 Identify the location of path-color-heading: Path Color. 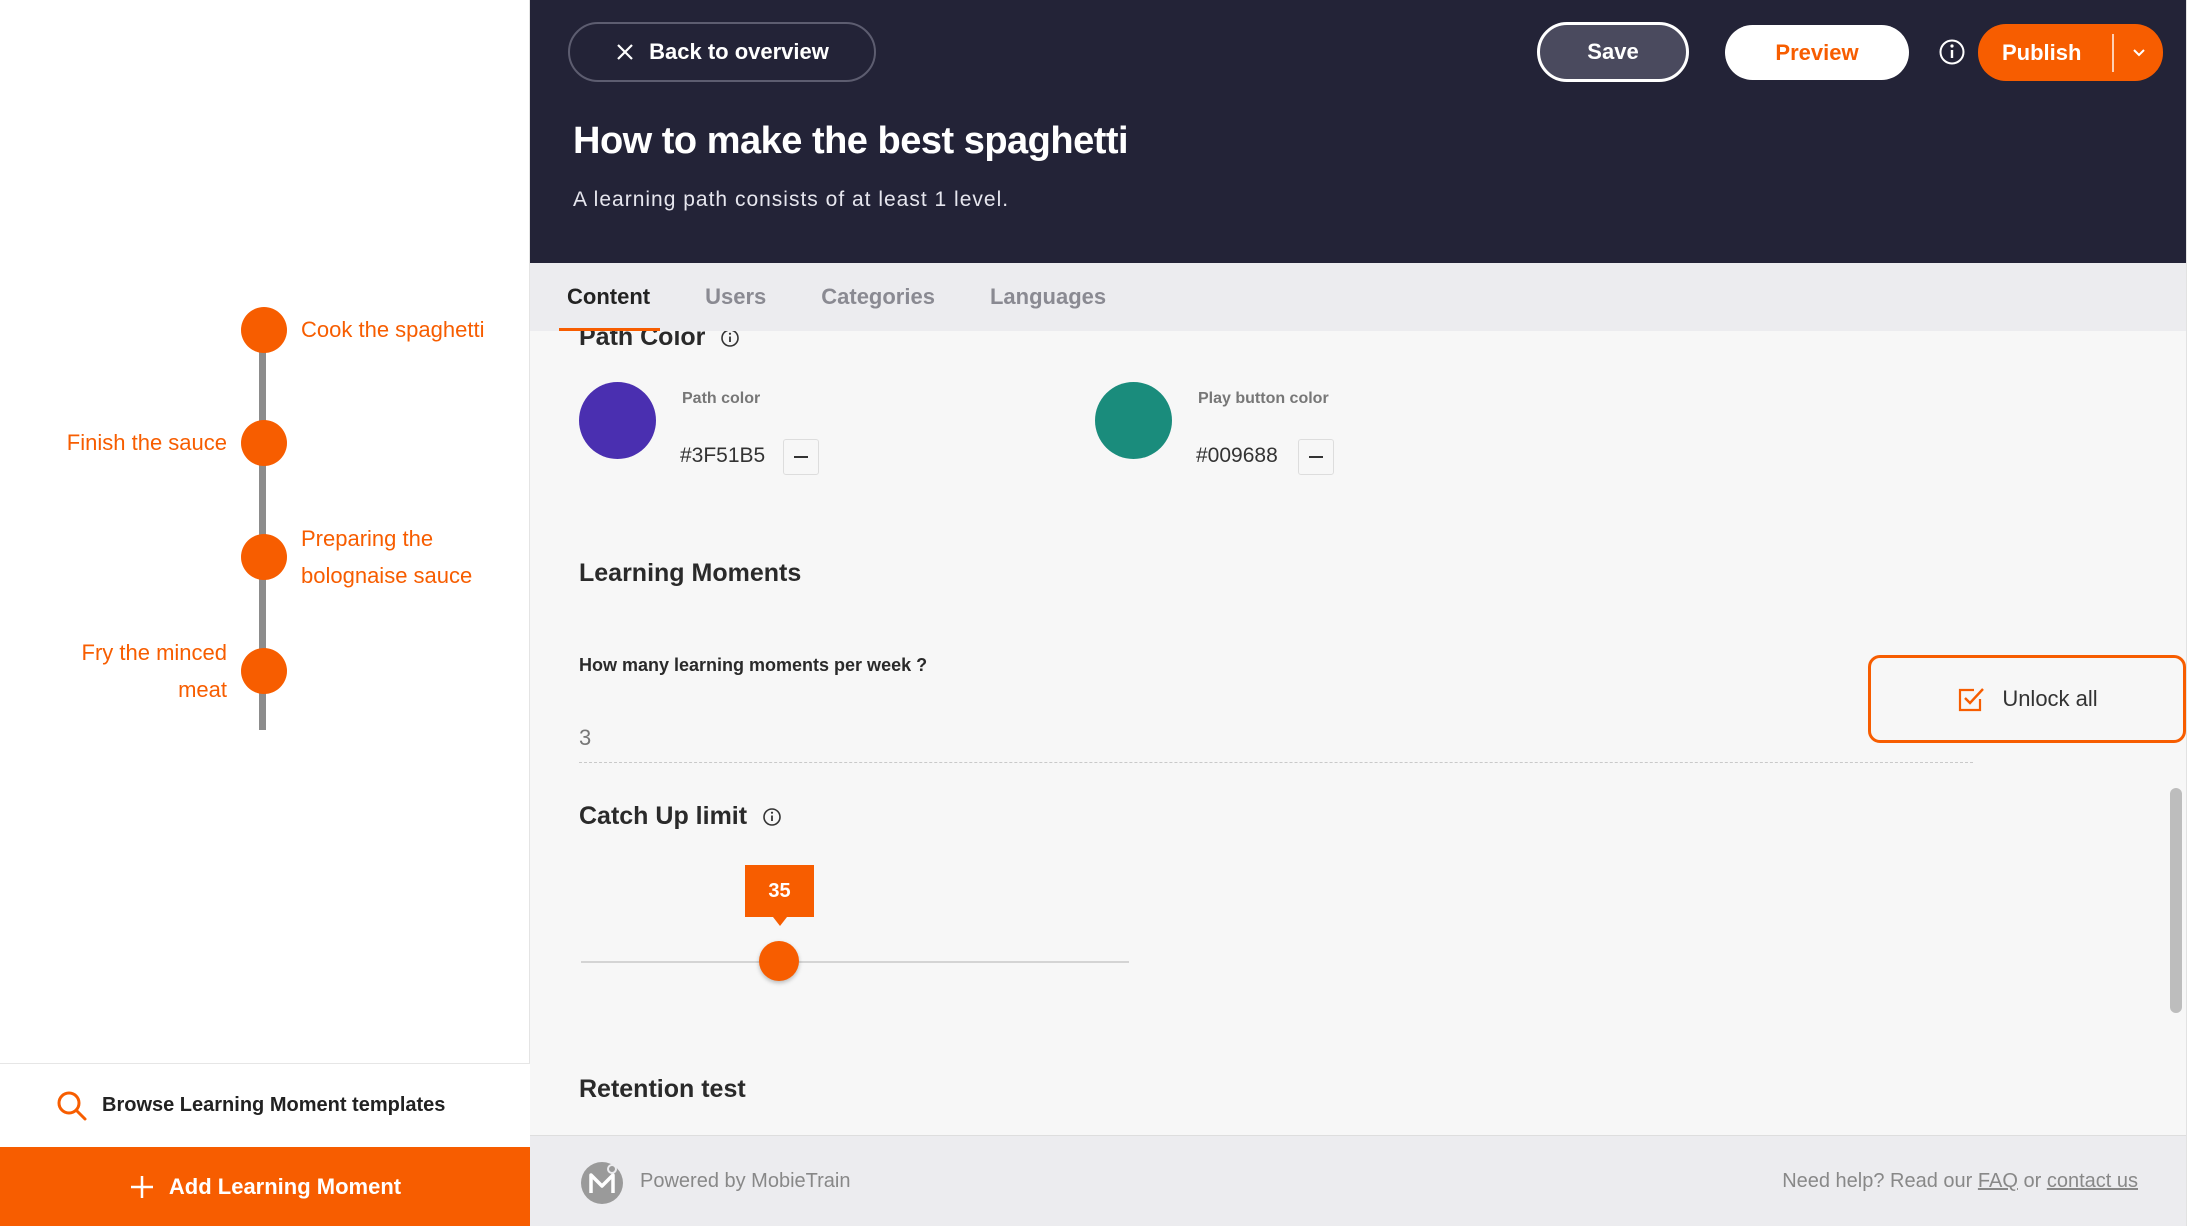
(659, 341).